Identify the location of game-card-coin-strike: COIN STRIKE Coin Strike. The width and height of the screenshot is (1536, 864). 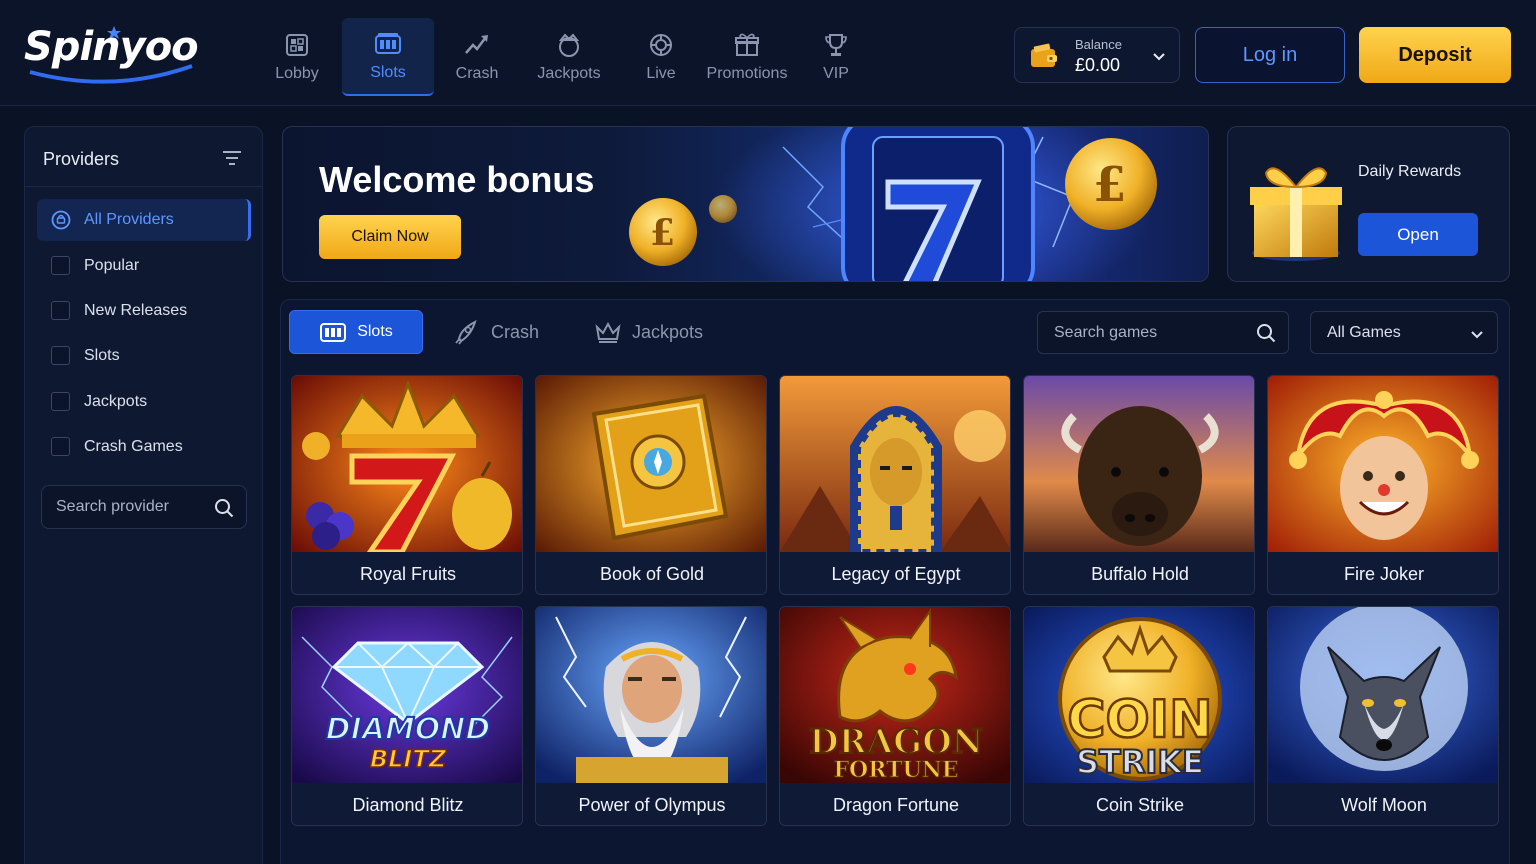
(1139, 716).